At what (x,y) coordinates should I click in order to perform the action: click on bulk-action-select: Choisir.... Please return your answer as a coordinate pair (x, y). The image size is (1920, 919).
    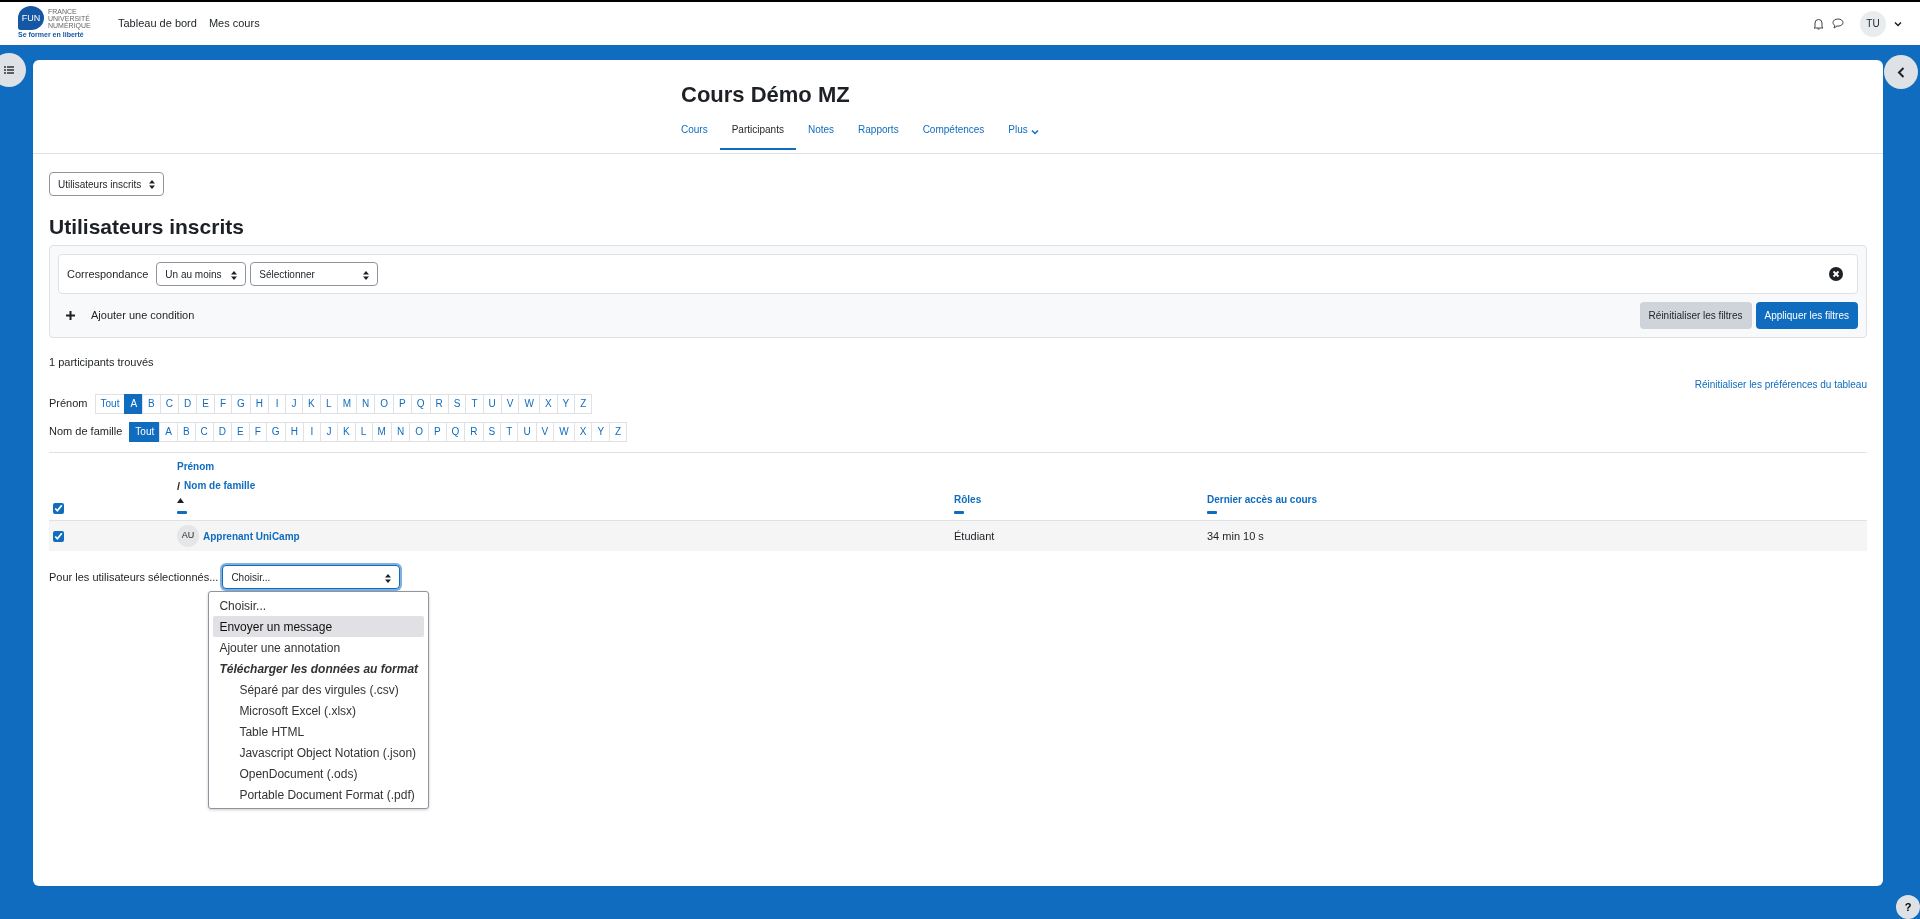
    Looking at the image, I should click on (311, 577).